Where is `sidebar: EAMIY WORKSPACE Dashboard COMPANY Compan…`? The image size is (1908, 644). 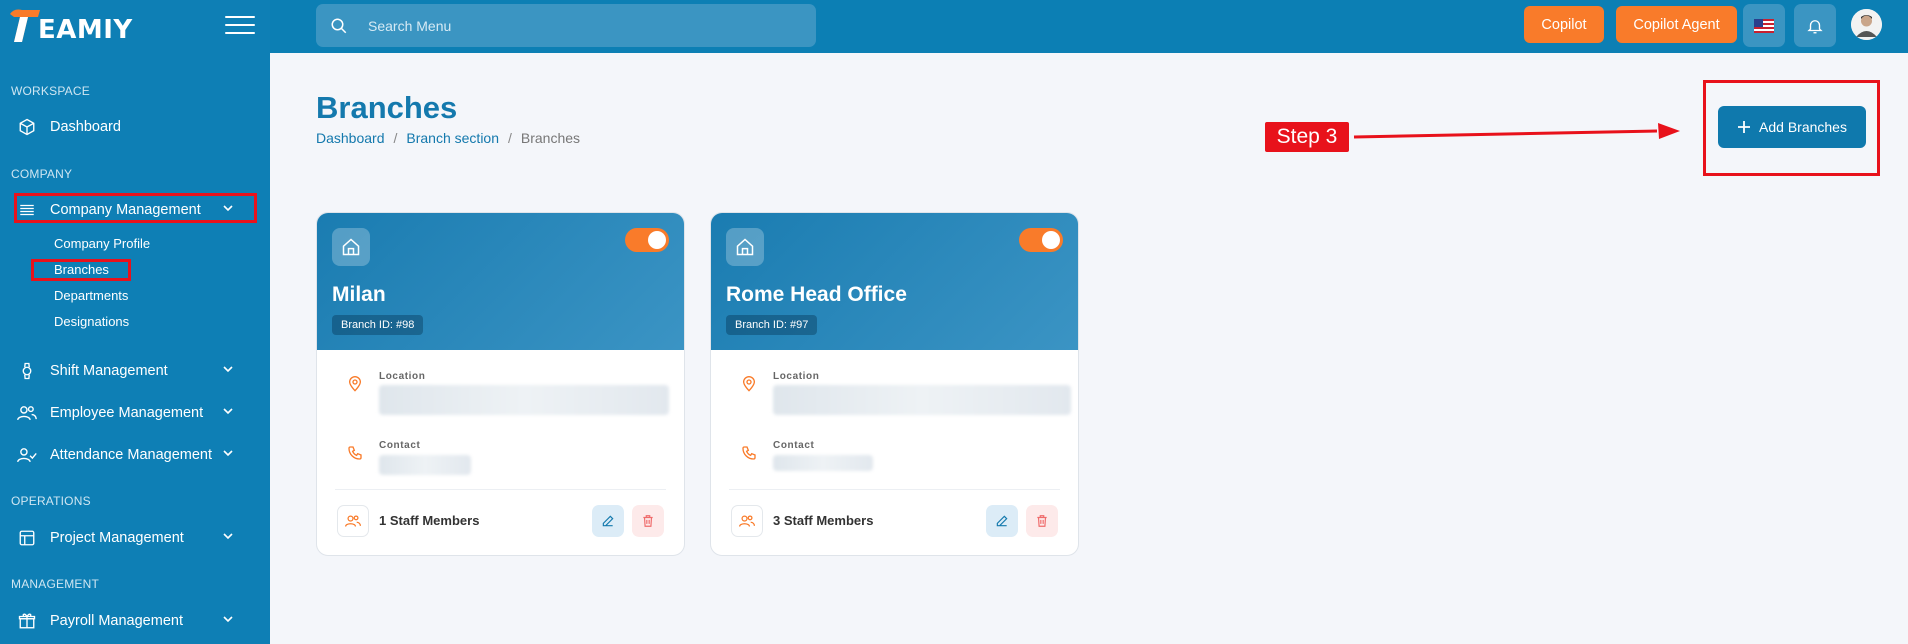 sidebar: EAMIY WORKSPACE Dashboard COMPANY Compan… is located at coordinates (135, 322).